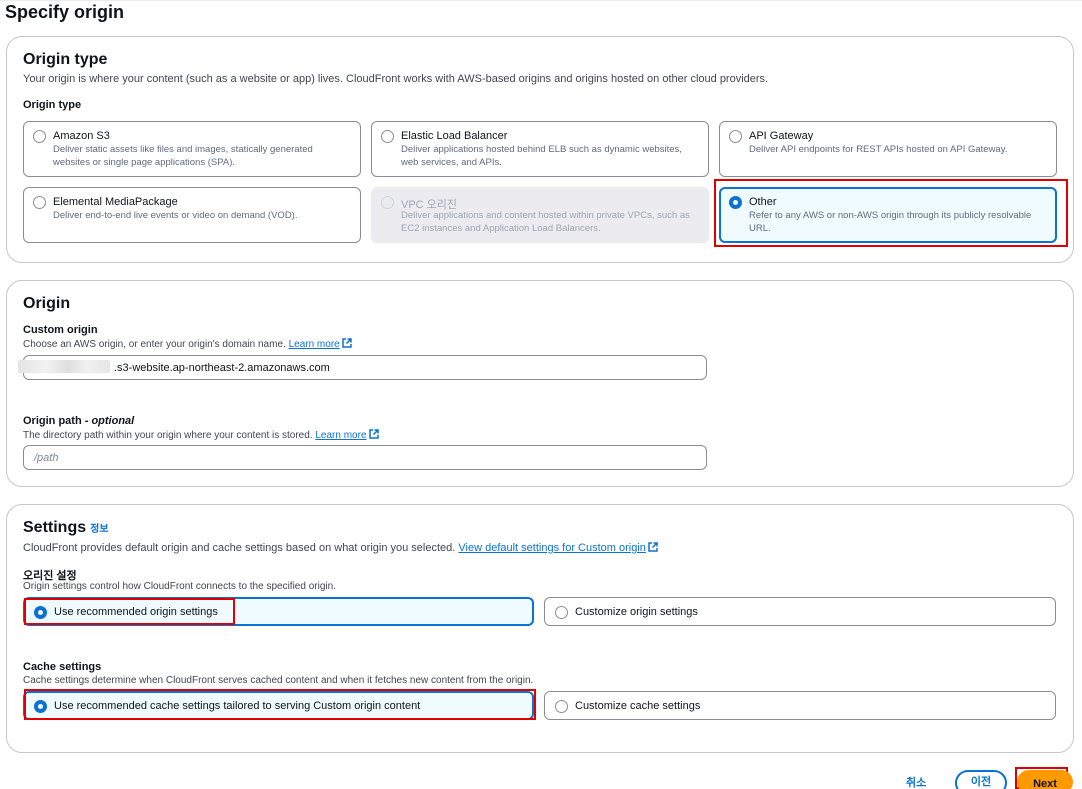 This screenshot has width=1082, height=789. I want to click on custom-origin-input: .s3-website.ap-northeast-2.amazonaws.com, so click(365, 367).